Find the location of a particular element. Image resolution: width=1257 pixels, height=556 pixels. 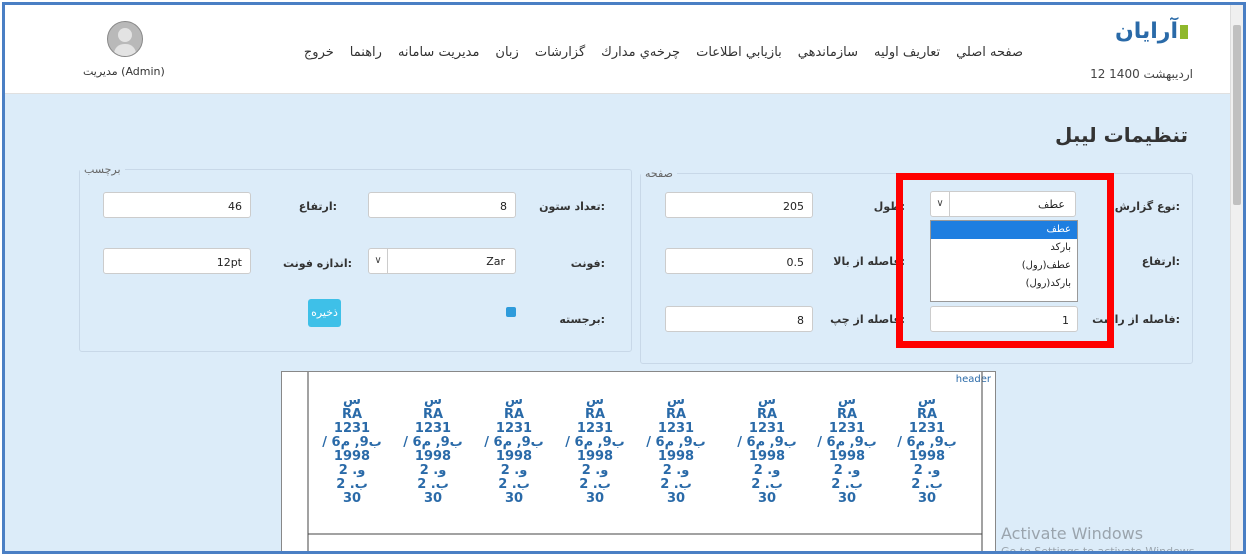

left-margin-input: 8 is located at coordinates (739, 319).